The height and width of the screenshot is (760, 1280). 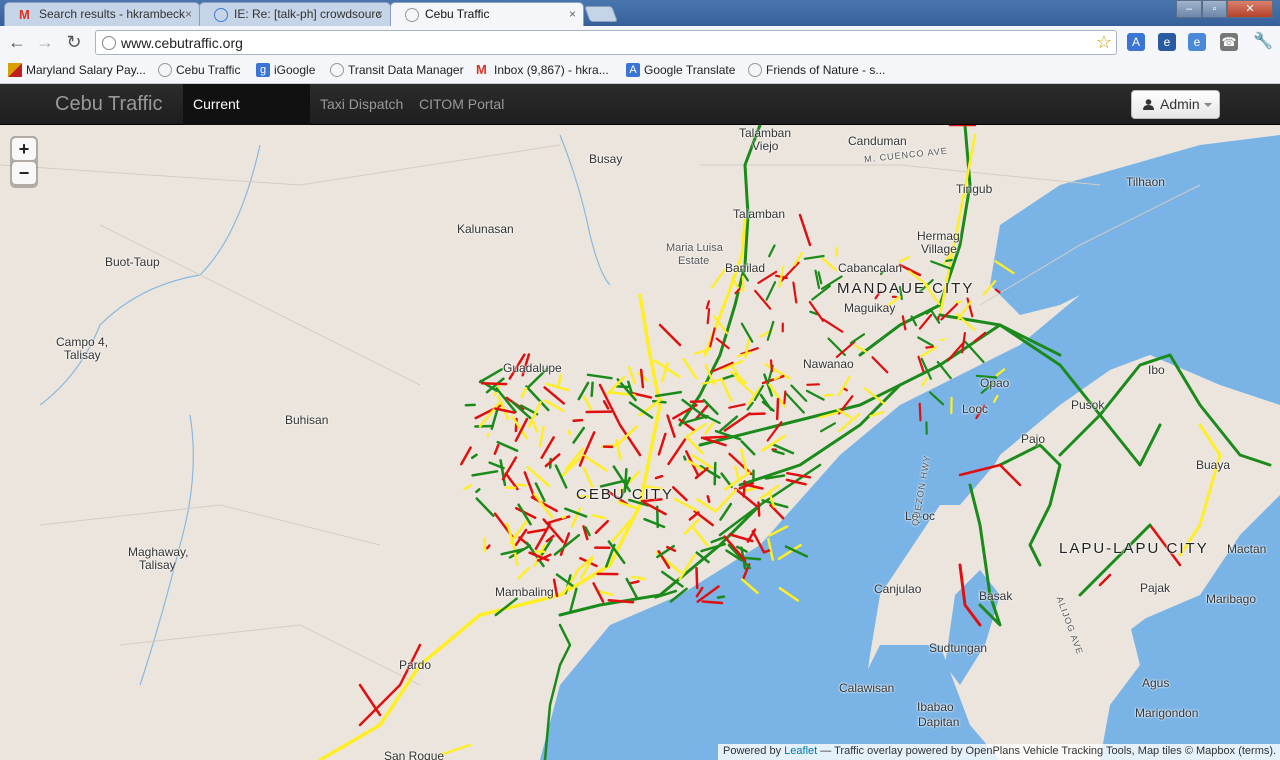 What do you see at coordinates (1197, 42) in the screenshot?
I see `ie-tab-icon: e` at bounding box center [1197, 42].